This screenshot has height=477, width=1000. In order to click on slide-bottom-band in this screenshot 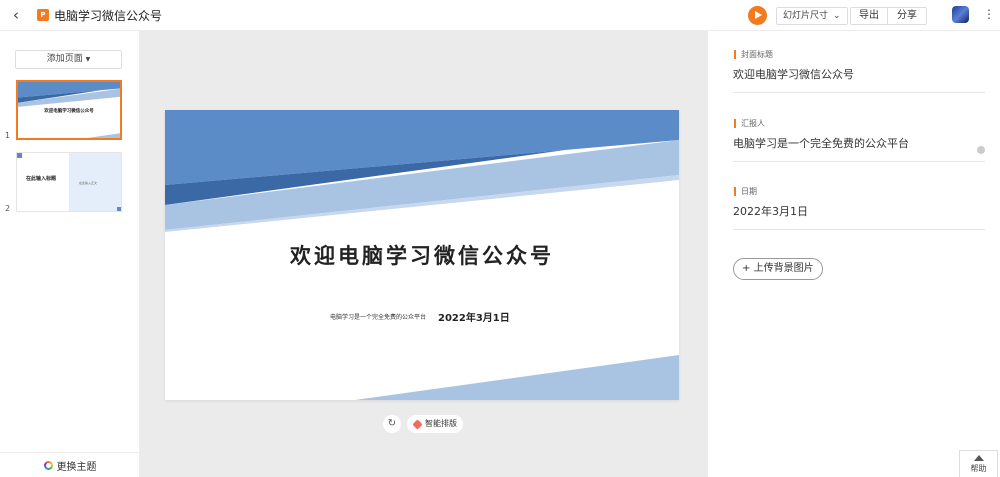, I will do `click(517, 377)`.